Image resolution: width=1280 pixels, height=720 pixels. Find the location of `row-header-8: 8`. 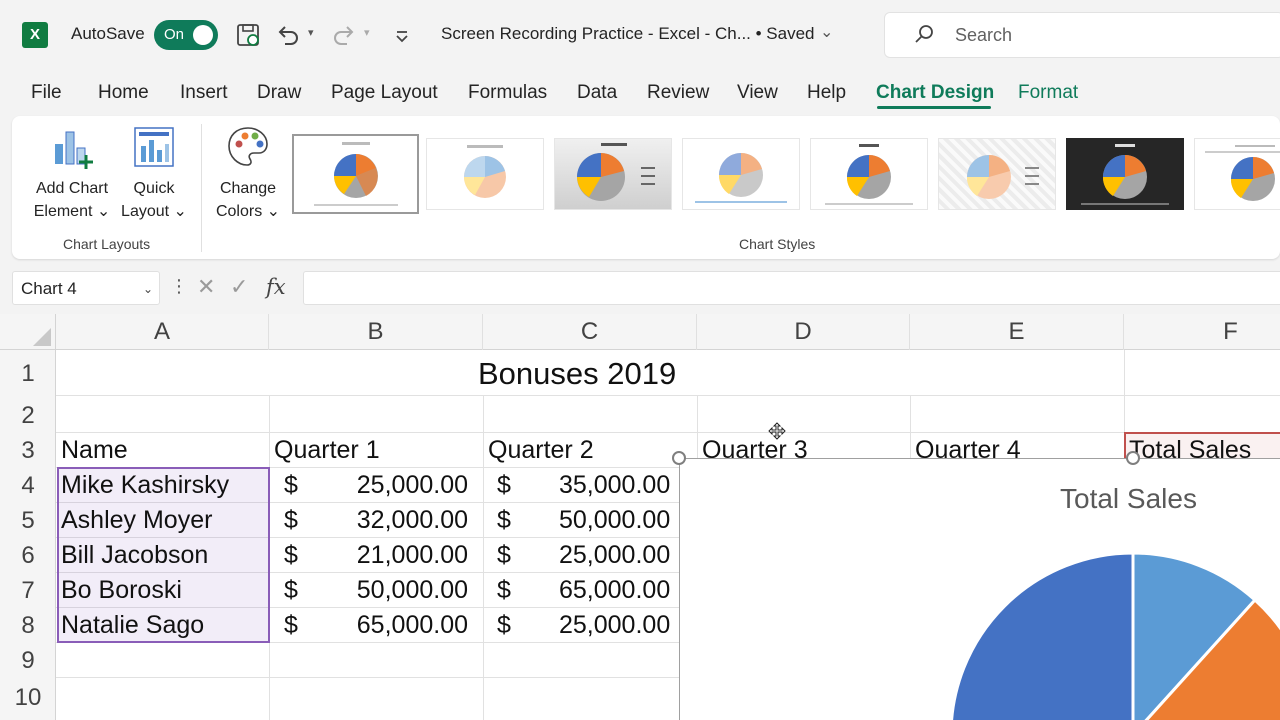

row-header-8: 8 is located at coordinates (28, 626).